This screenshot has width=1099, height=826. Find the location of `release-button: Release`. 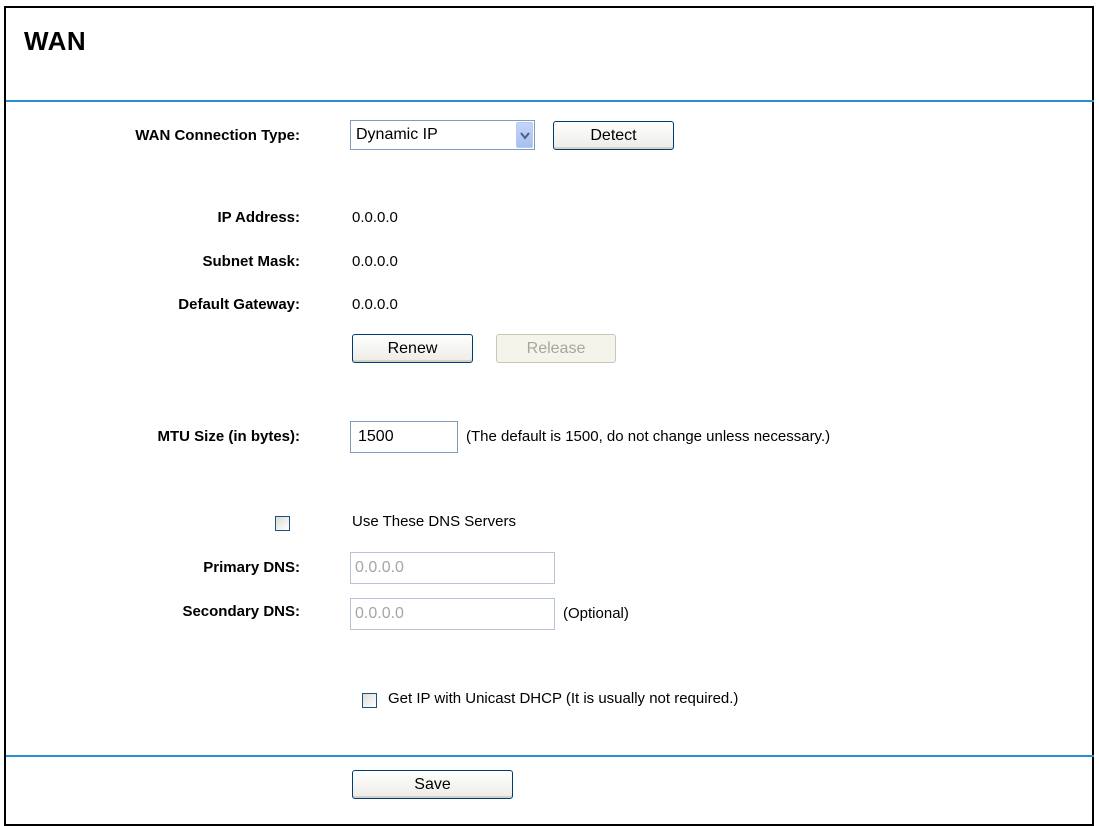

release-button: Release is located at coordinates (556, 348).